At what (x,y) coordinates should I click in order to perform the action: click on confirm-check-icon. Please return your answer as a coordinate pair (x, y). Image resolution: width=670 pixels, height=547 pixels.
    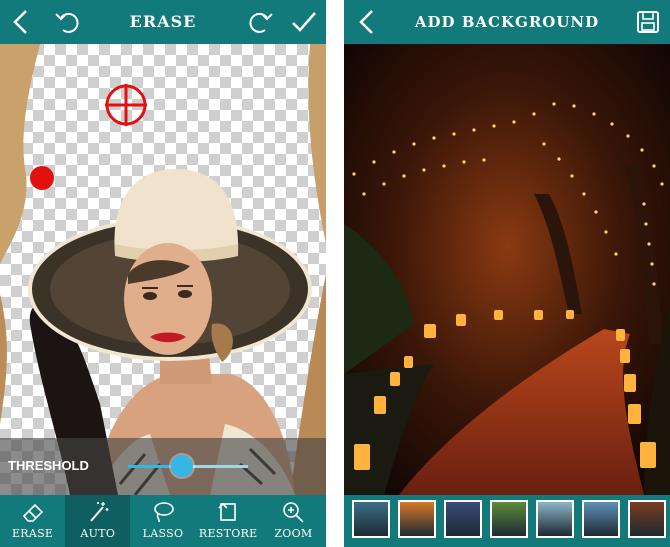
    Looking at the image, I should click on (304, 22).